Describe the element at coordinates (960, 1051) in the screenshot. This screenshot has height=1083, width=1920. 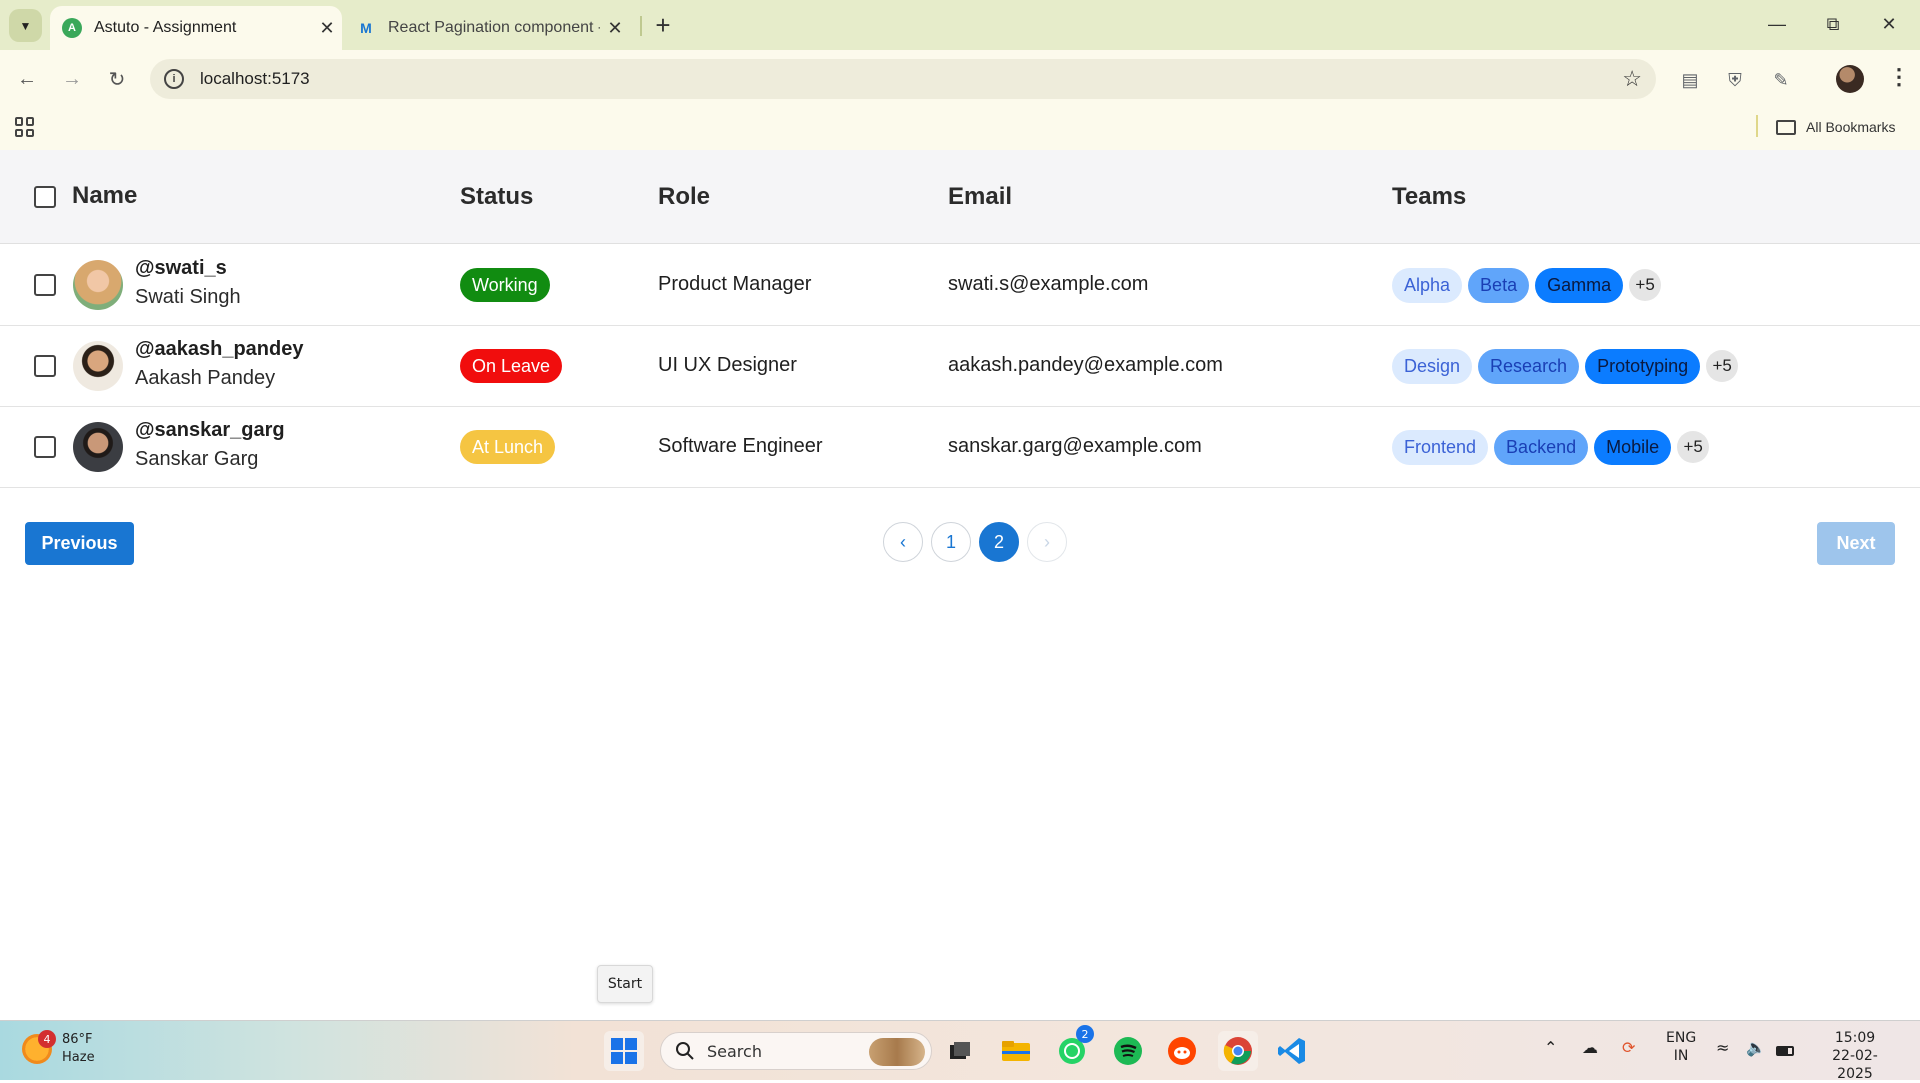
I see `task-view-icon` at that location.